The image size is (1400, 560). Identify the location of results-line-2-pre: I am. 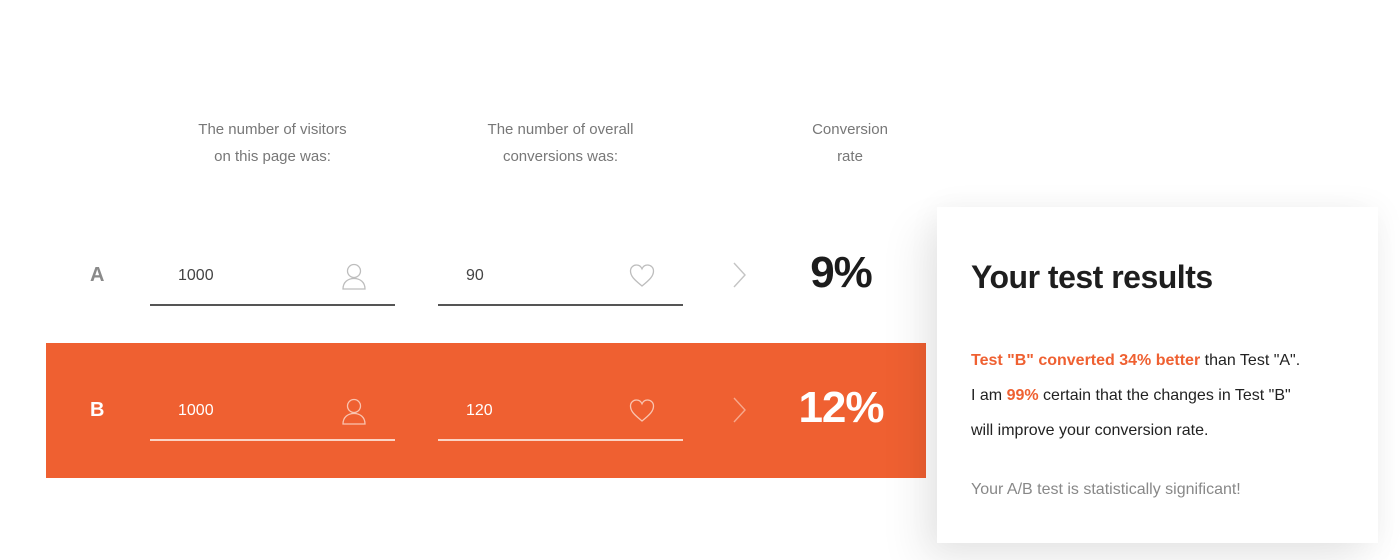
(989, 395).